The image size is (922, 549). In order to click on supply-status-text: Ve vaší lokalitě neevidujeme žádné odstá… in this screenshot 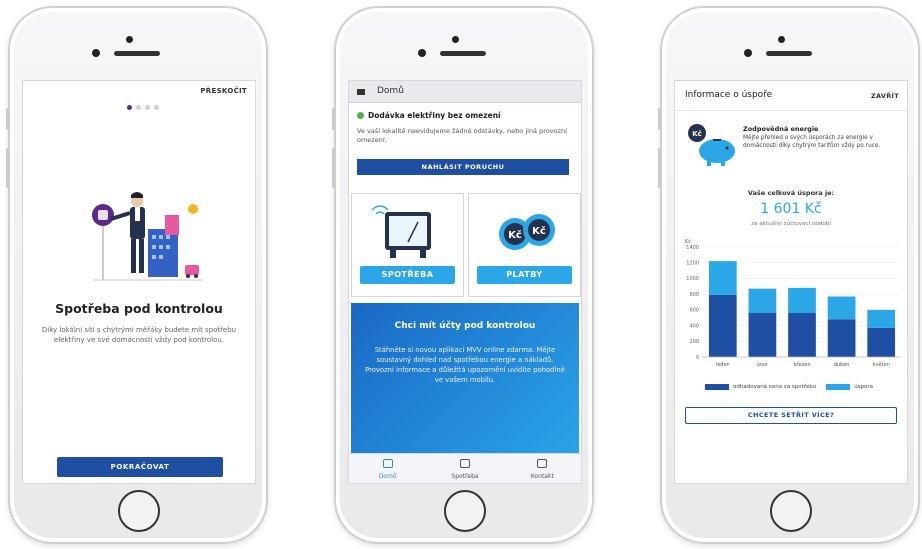, I will do `click(462, 135)`.